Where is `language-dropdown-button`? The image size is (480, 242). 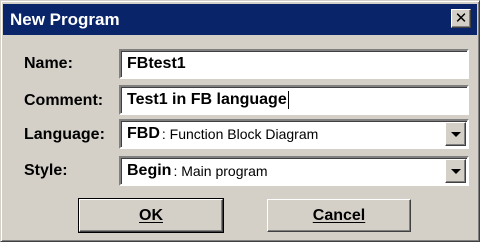 language-dropdown-button is located at coordinates (455, 134).